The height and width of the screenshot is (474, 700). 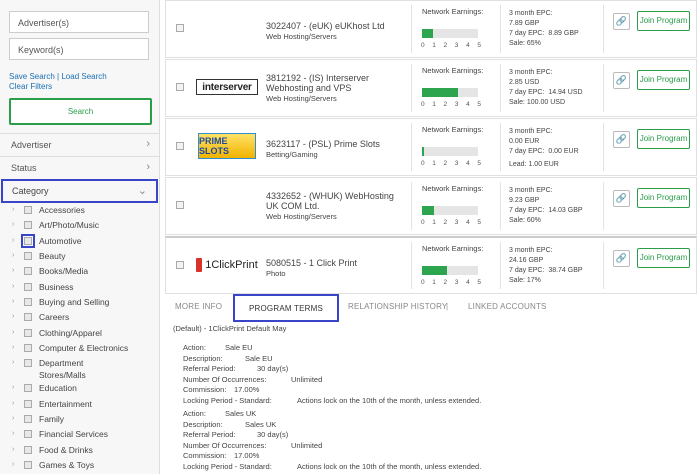 I want to click on earnings-bar-fill, so click(x=423, y=151).